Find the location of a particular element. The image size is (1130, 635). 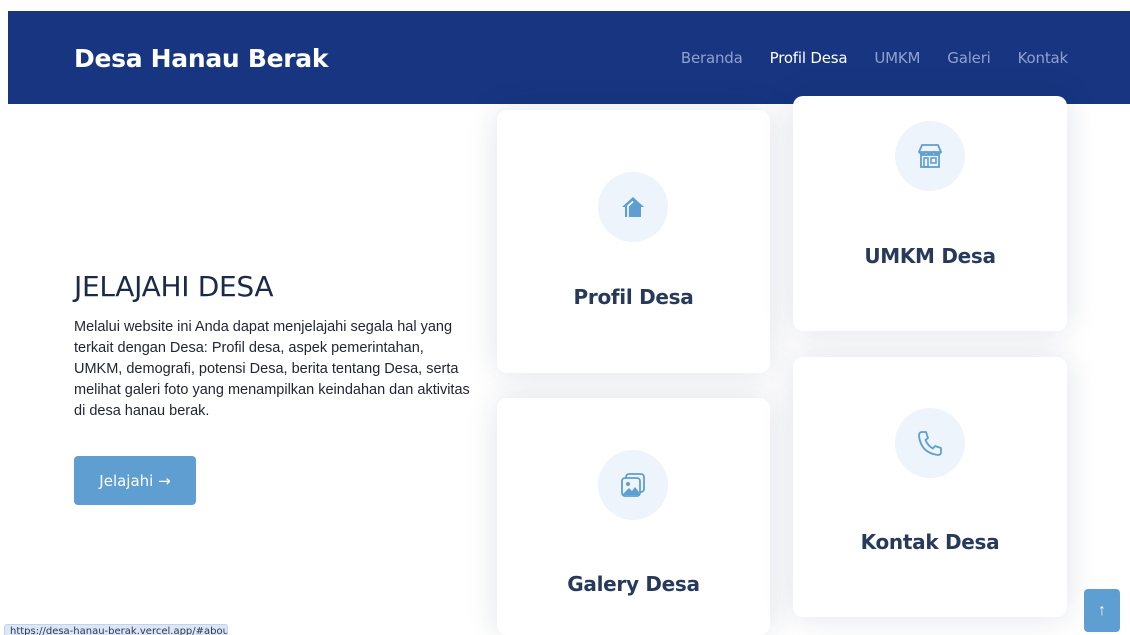

card-umkm-desa: UMKM Desa is located at coordinates (930, 213).